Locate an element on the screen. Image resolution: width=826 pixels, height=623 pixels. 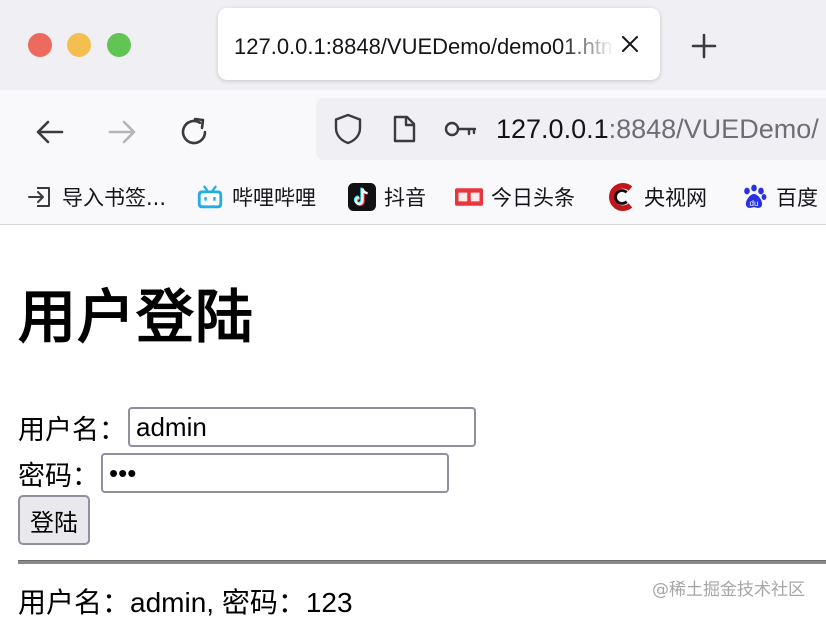
watermark: @稀土掘金技术社区 is located at coordinates (728, 590).